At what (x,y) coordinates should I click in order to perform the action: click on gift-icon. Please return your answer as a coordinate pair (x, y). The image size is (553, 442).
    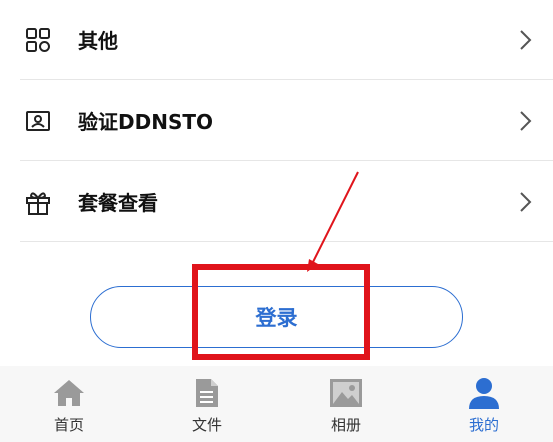
    Looking at the image, I should click on (38, 202).